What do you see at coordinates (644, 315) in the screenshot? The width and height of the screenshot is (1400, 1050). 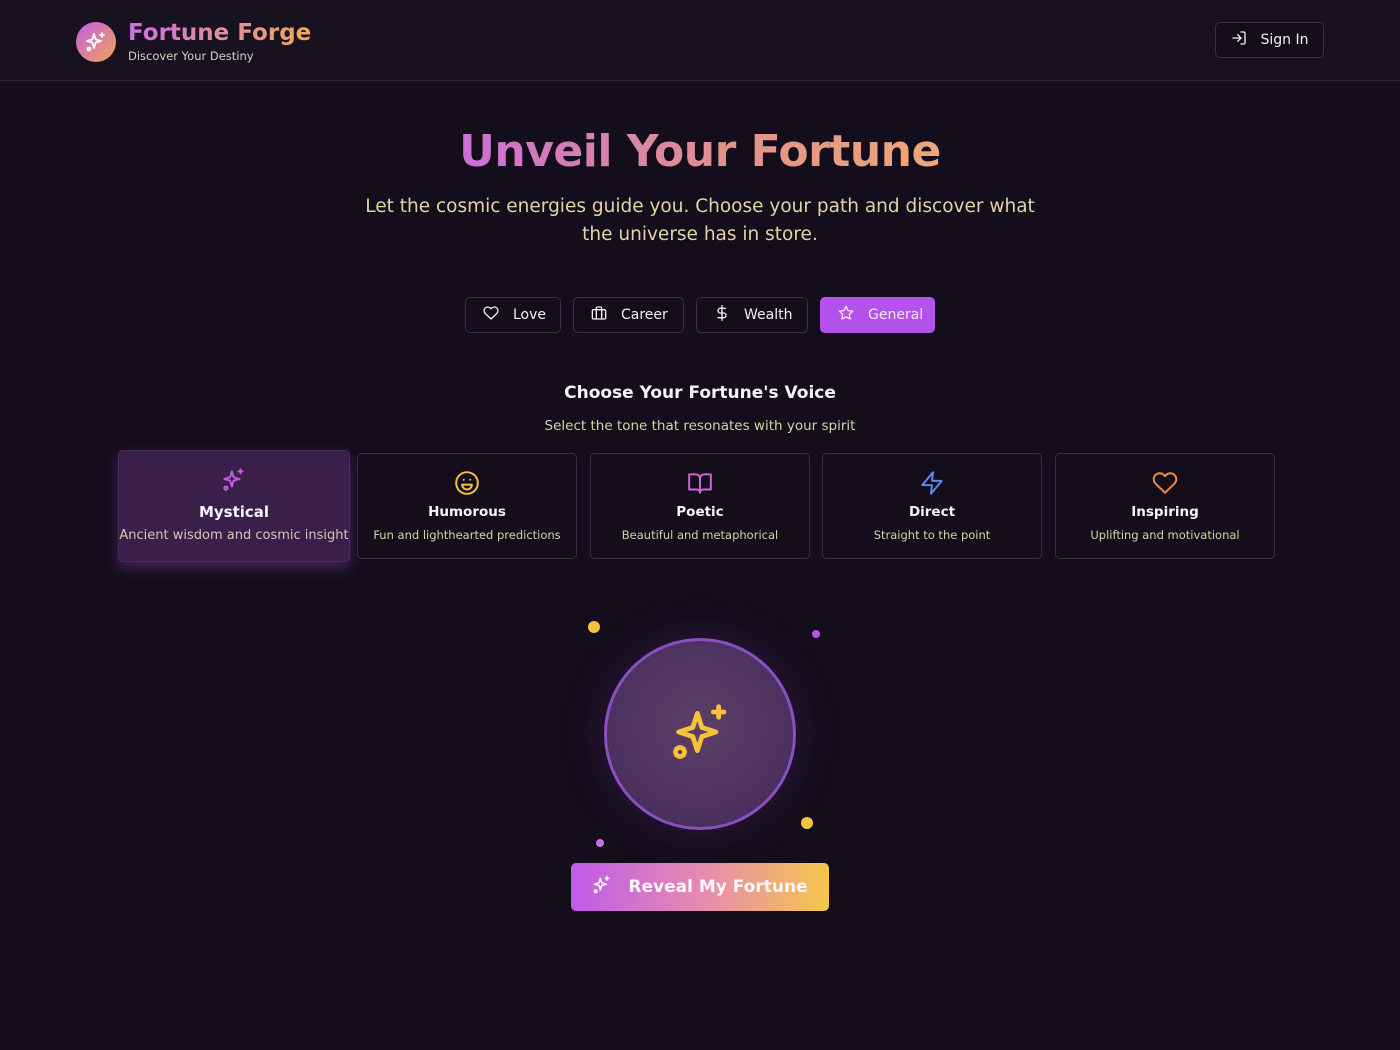 I see `category-label: Career` at bounding box center [644, 315].